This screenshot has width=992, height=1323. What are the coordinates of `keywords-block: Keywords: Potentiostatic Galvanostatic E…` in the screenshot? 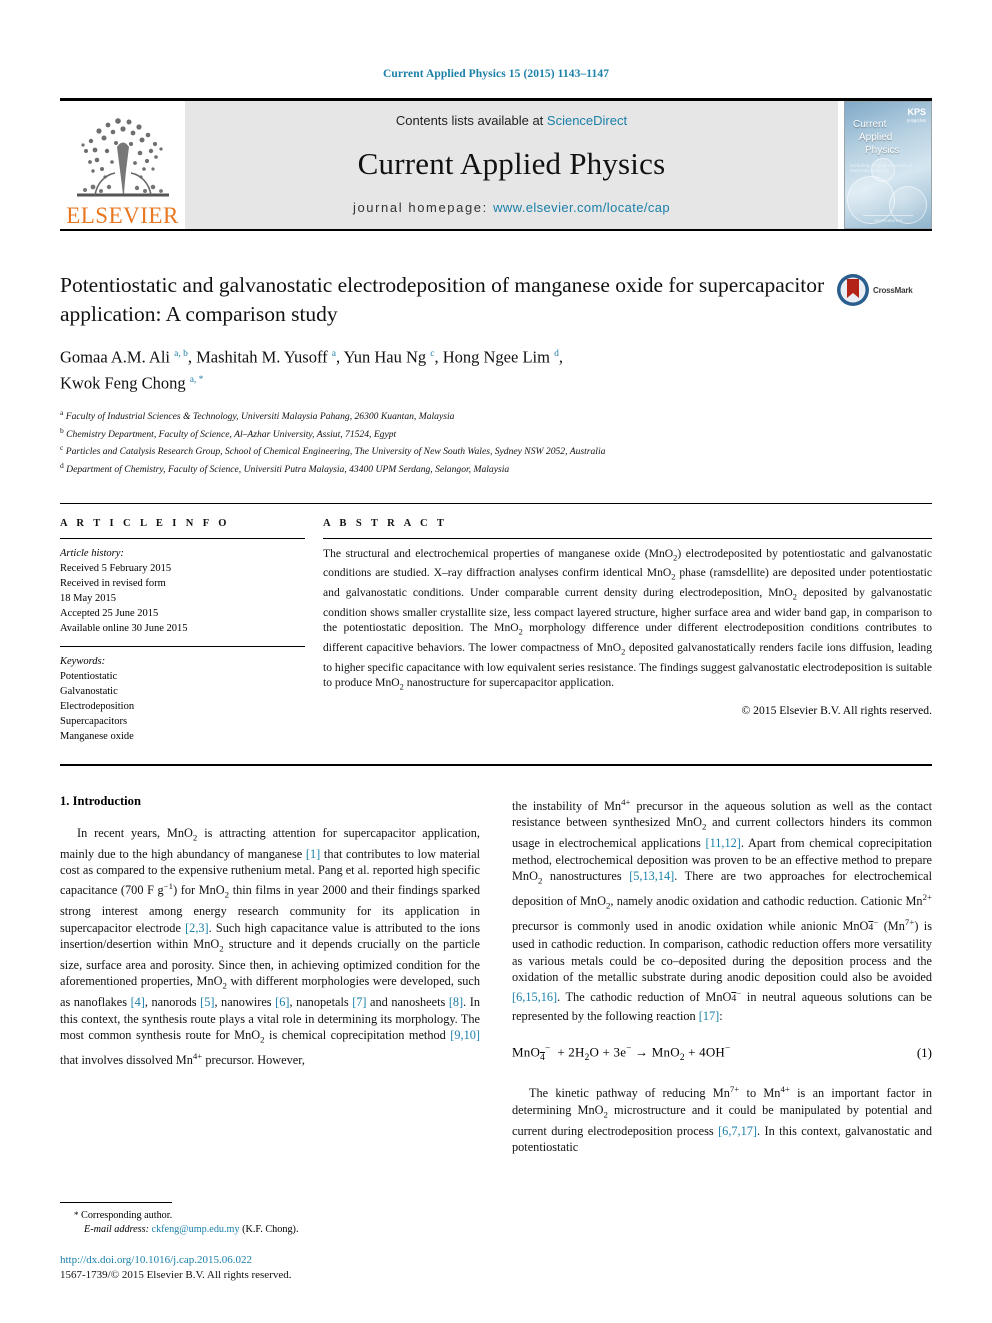 It's located at (182, 694).